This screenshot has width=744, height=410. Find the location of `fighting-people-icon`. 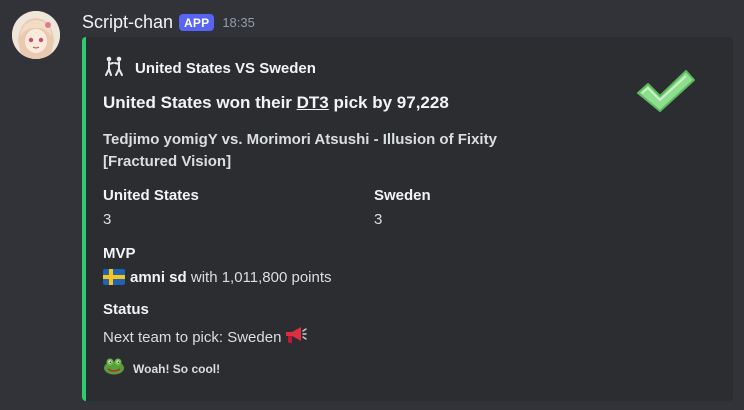

fighting-people-icon is located at coordinates (114, 68).